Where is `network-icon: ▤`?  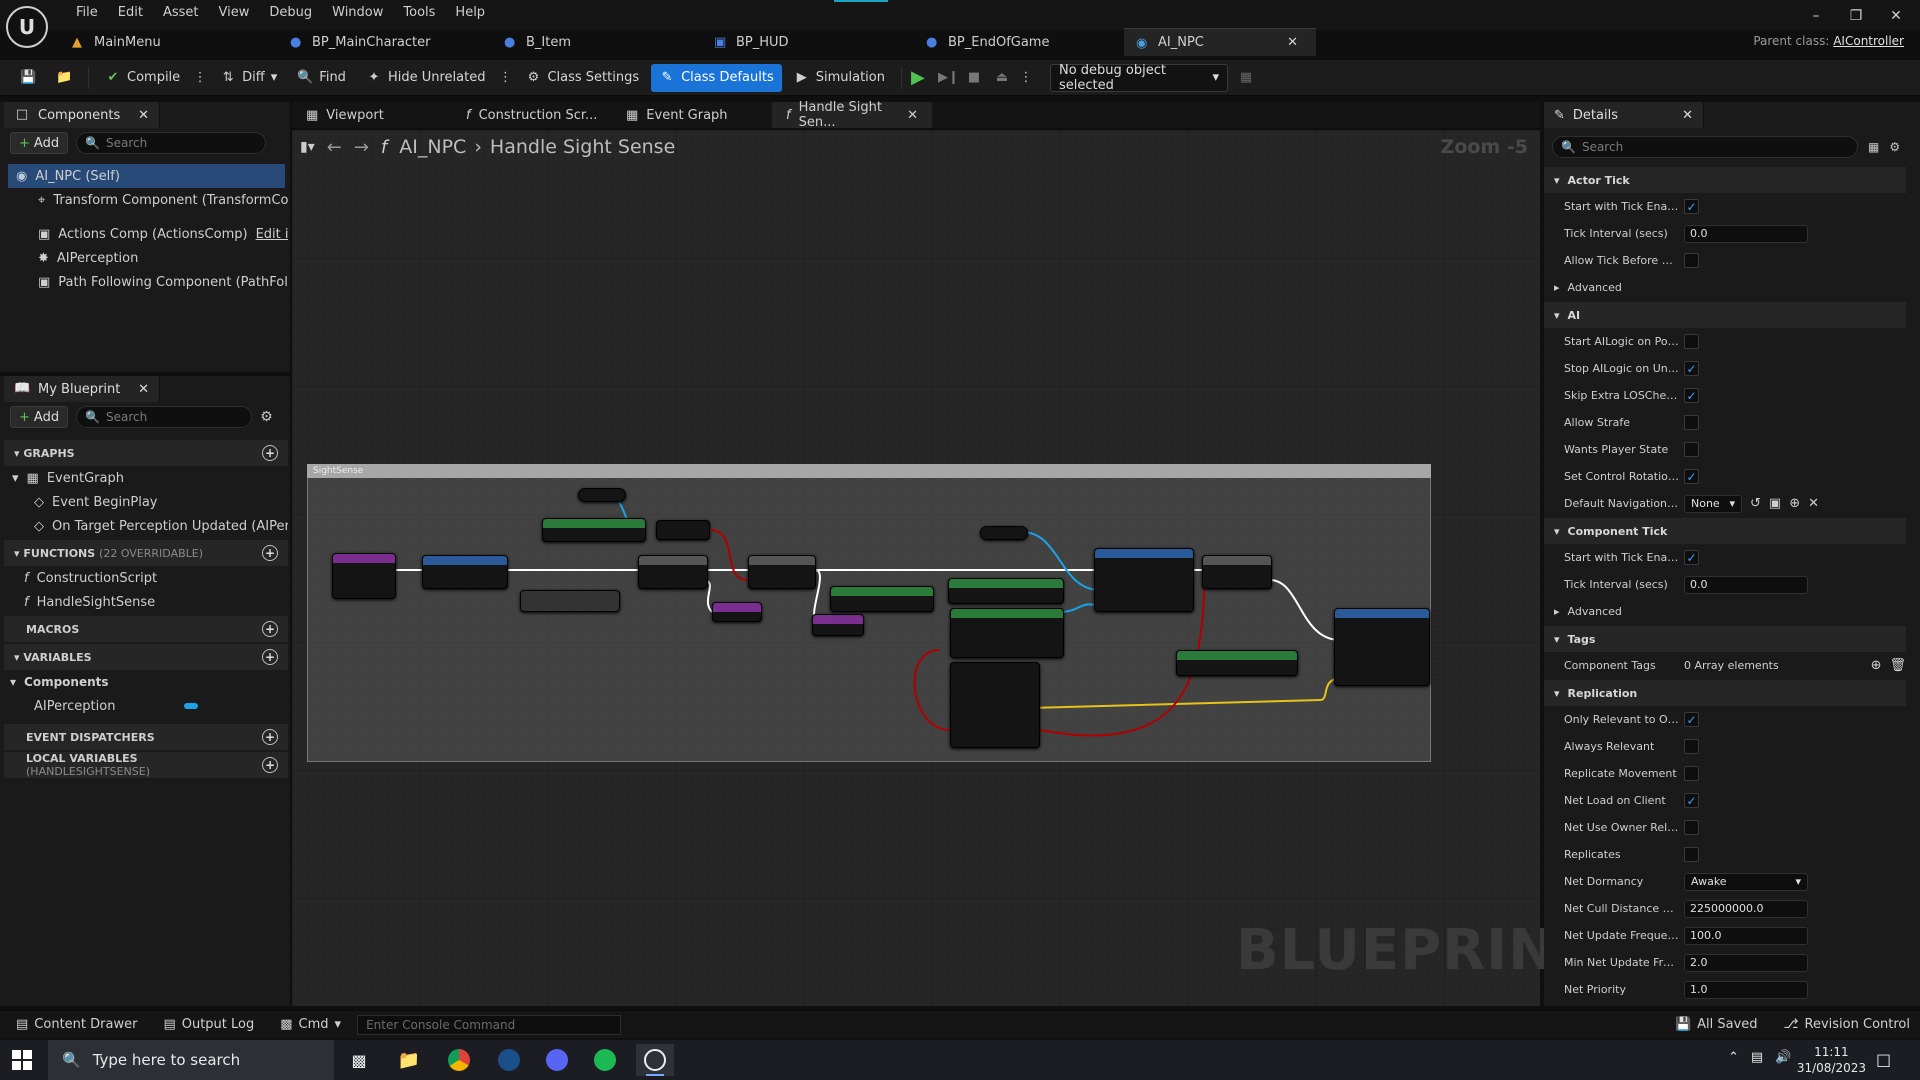
network-icon: ▤ is located at coordinates (1757, 1057).